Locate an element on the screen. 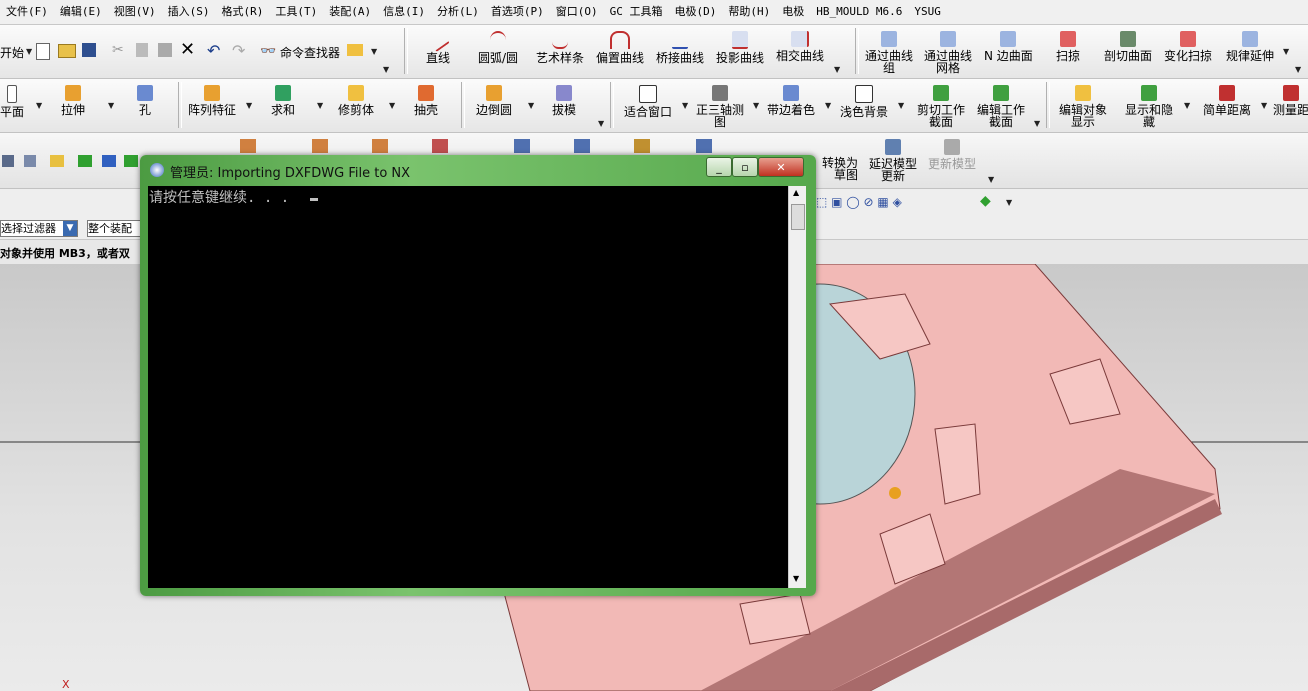 This screenshot has width=1308, height=691. menu-preferences: 首选项(P) is located at coordinates (517, 12).